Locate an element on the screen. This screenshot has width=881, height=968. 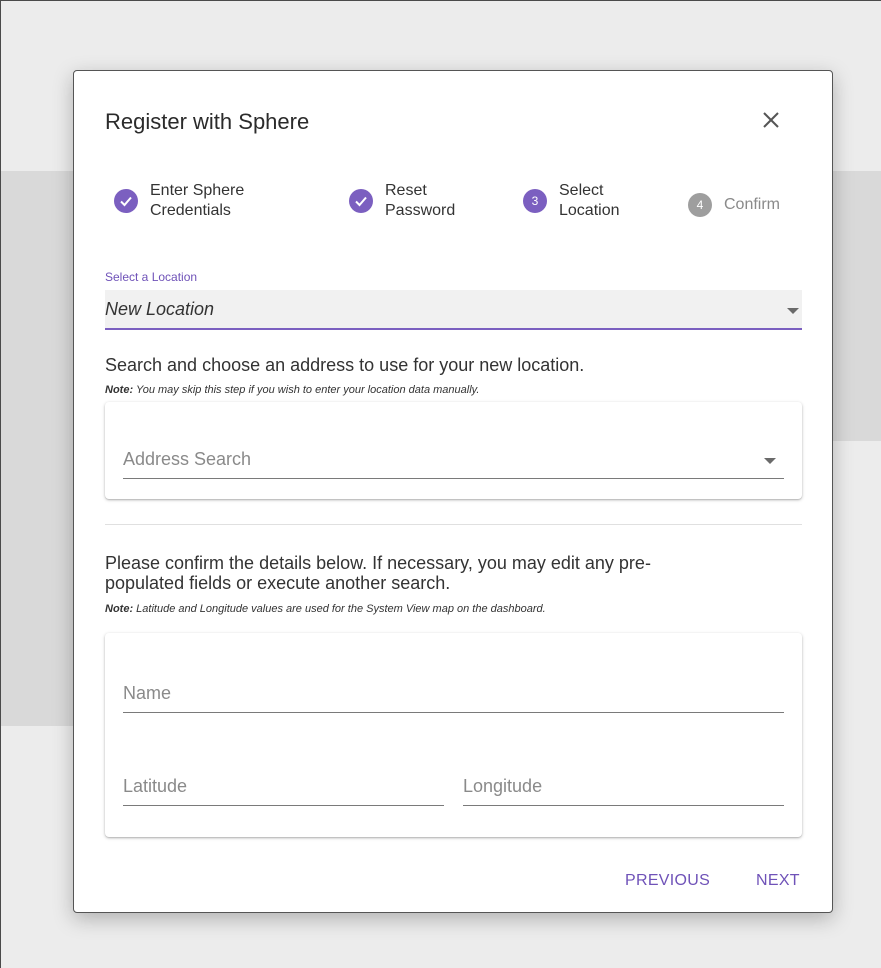
step-label-line1: Reset is located at coordinates (406, 190).